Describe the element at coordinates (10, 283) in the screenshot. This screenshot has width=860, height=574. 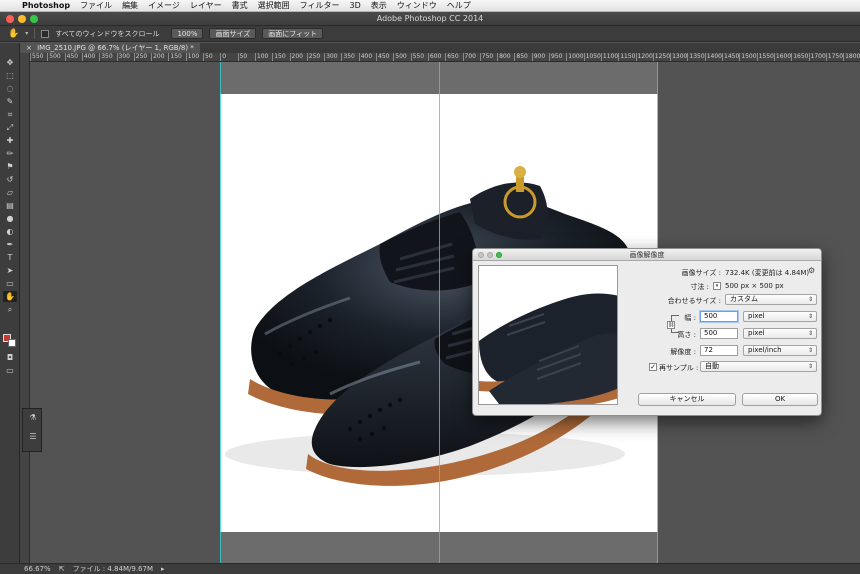
I see `shape-icon: ▭` at that location.